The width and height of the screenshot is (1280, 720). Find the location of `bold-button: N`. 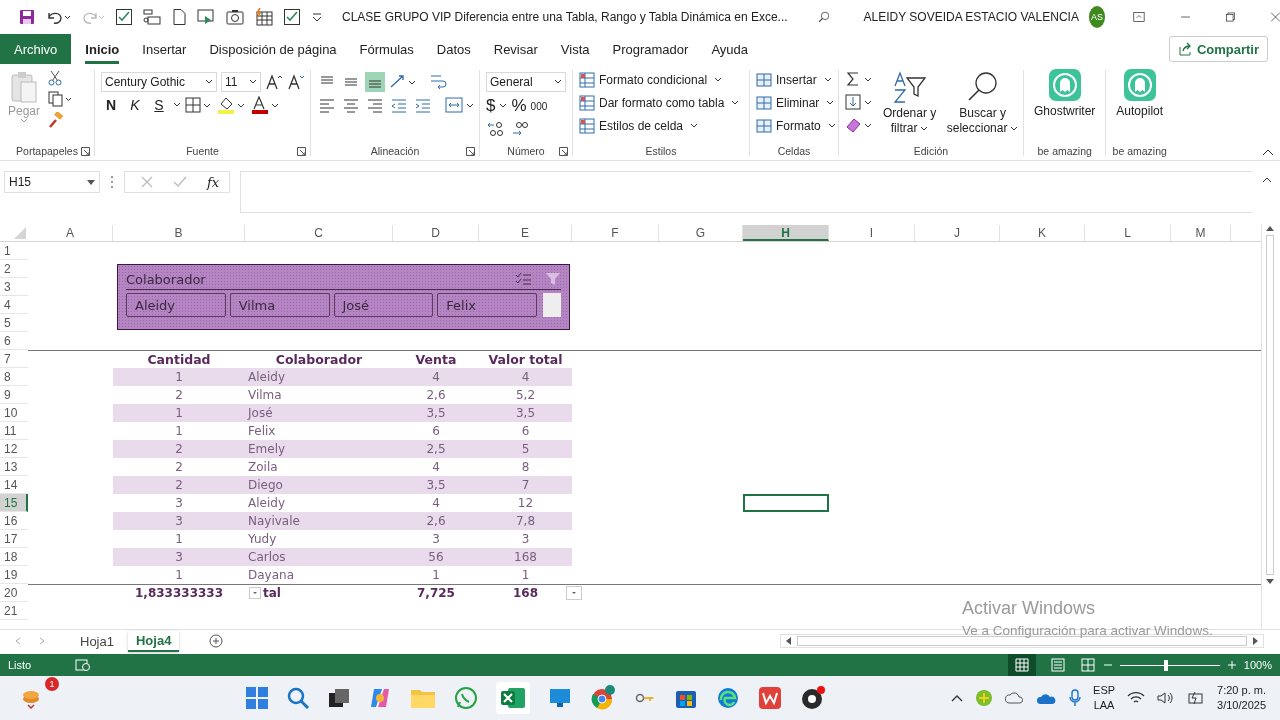

bold-button: N is located at coordinates (111, 105).